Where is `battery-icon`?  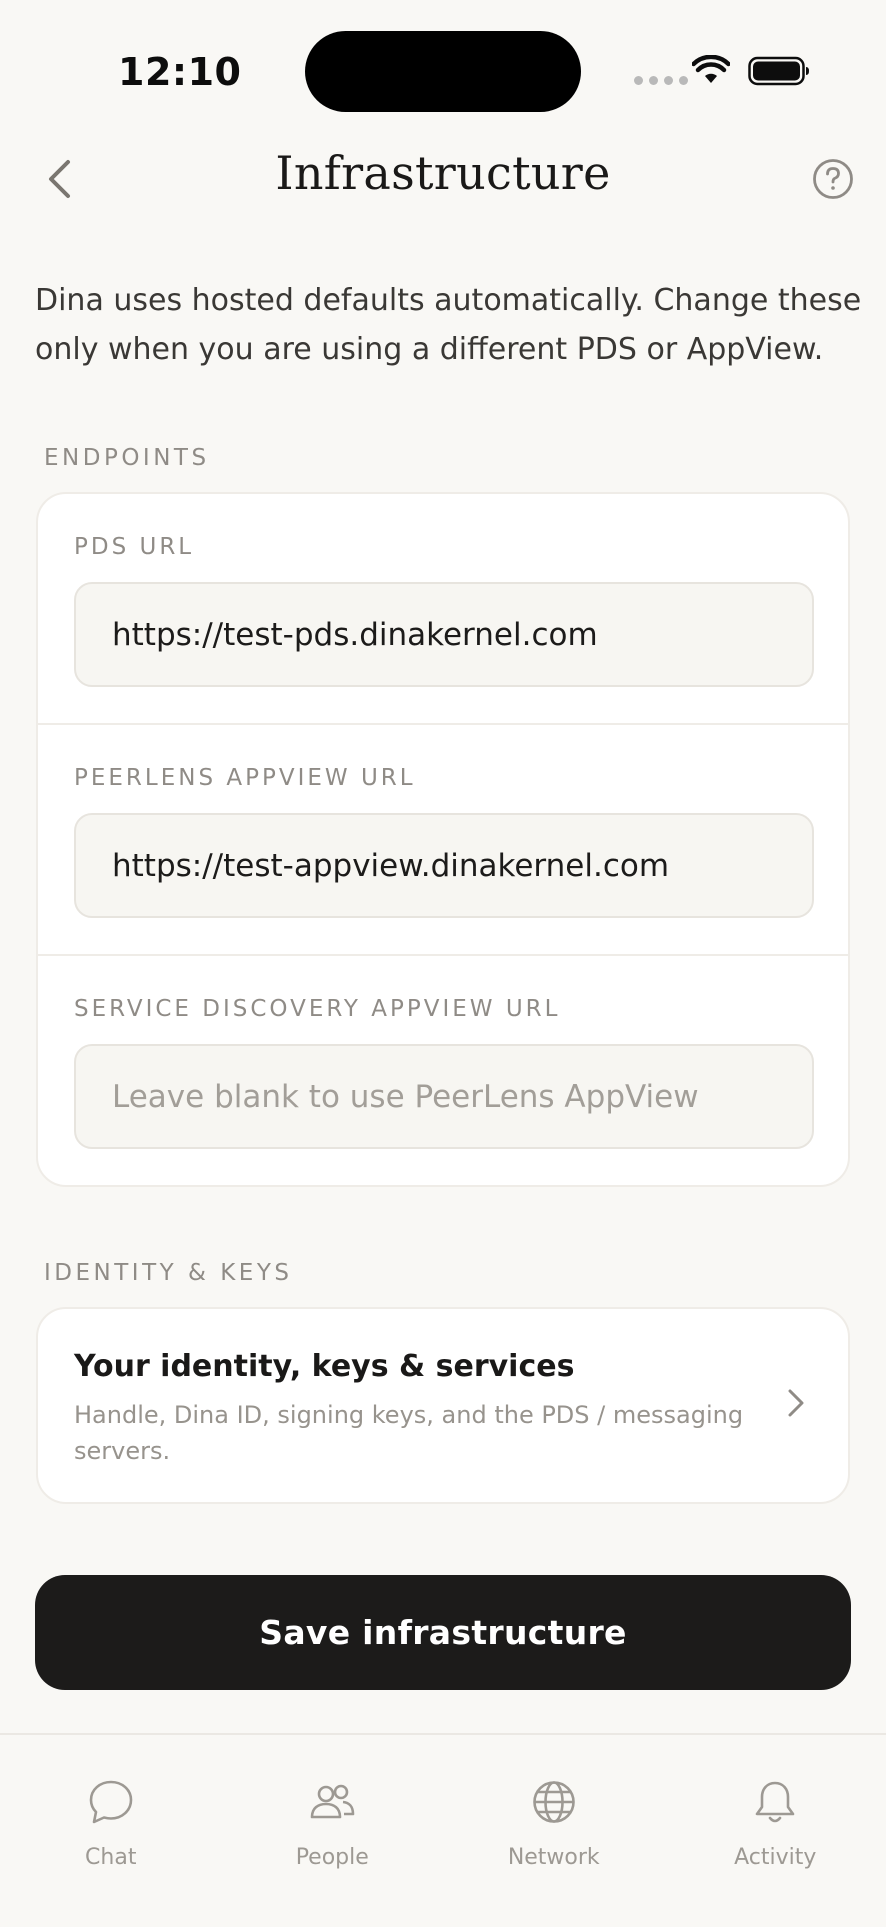 battery-icon is located at coordinates (778, 71).